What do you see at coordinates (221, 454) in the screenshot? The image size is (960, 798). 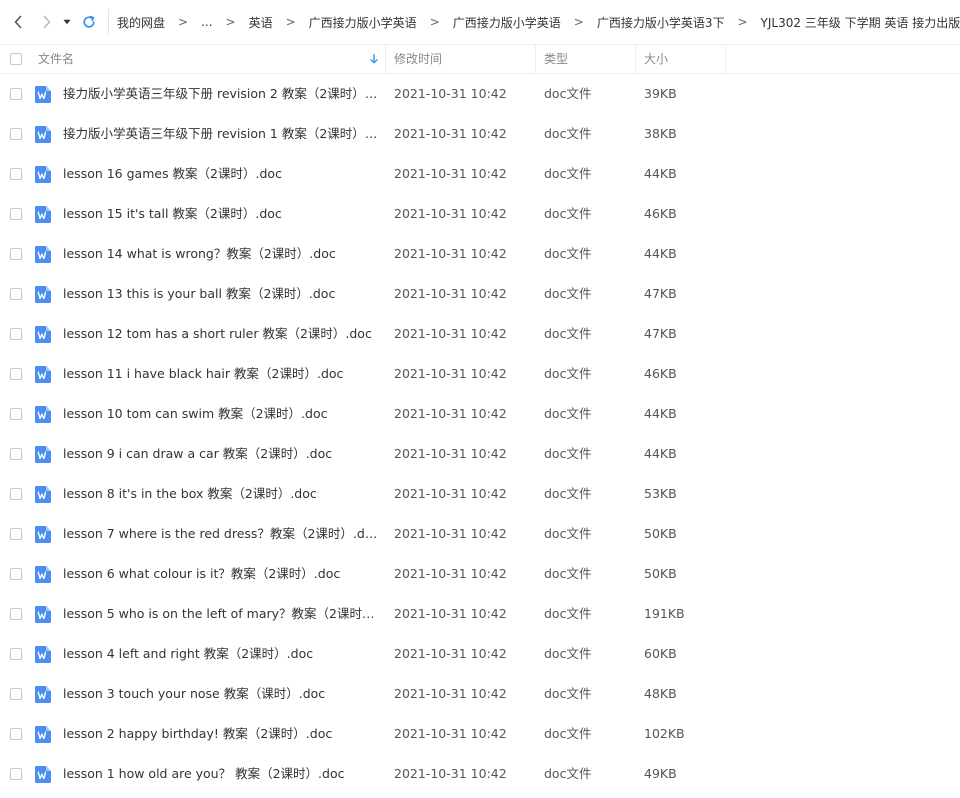 I see `file-name: lesson 9 i can draw a car 教案（2课时）.doc` at bounding box center [221, 454].